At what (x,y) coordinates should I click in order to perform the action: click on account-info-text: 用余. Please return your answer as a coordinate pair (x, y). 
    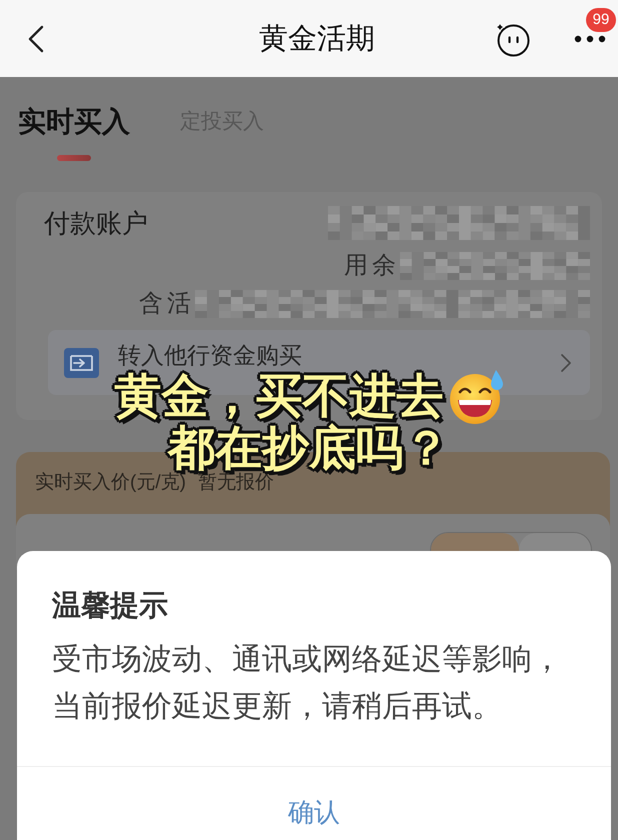
    Looking at the image, I should click on (372, 266).